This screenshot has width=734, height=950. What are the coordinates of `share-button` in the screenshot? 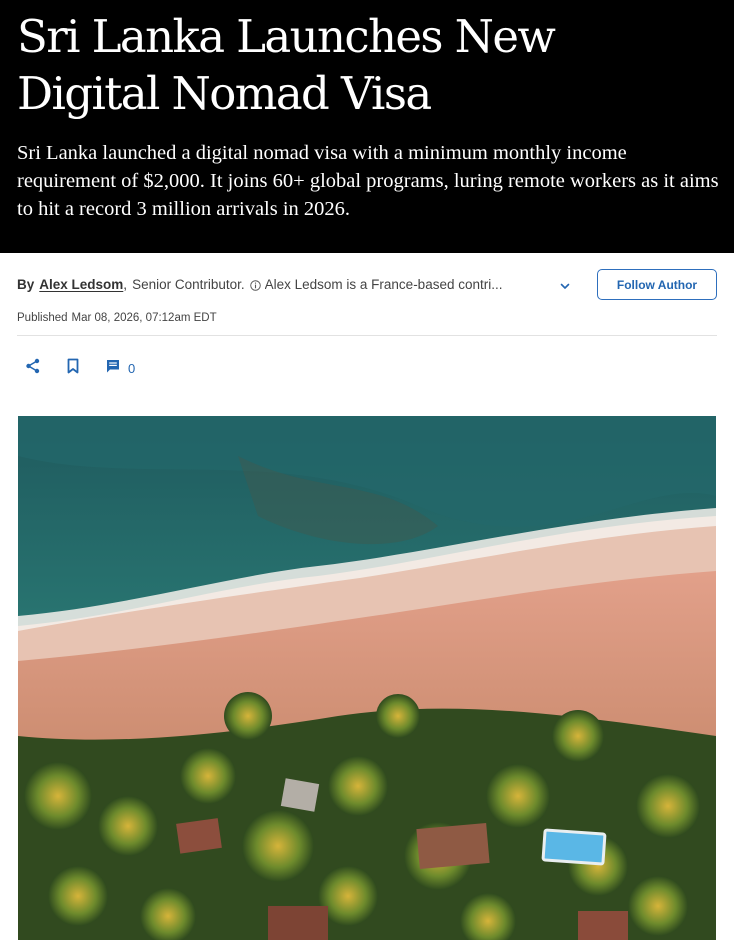 It's located at (33, 368).